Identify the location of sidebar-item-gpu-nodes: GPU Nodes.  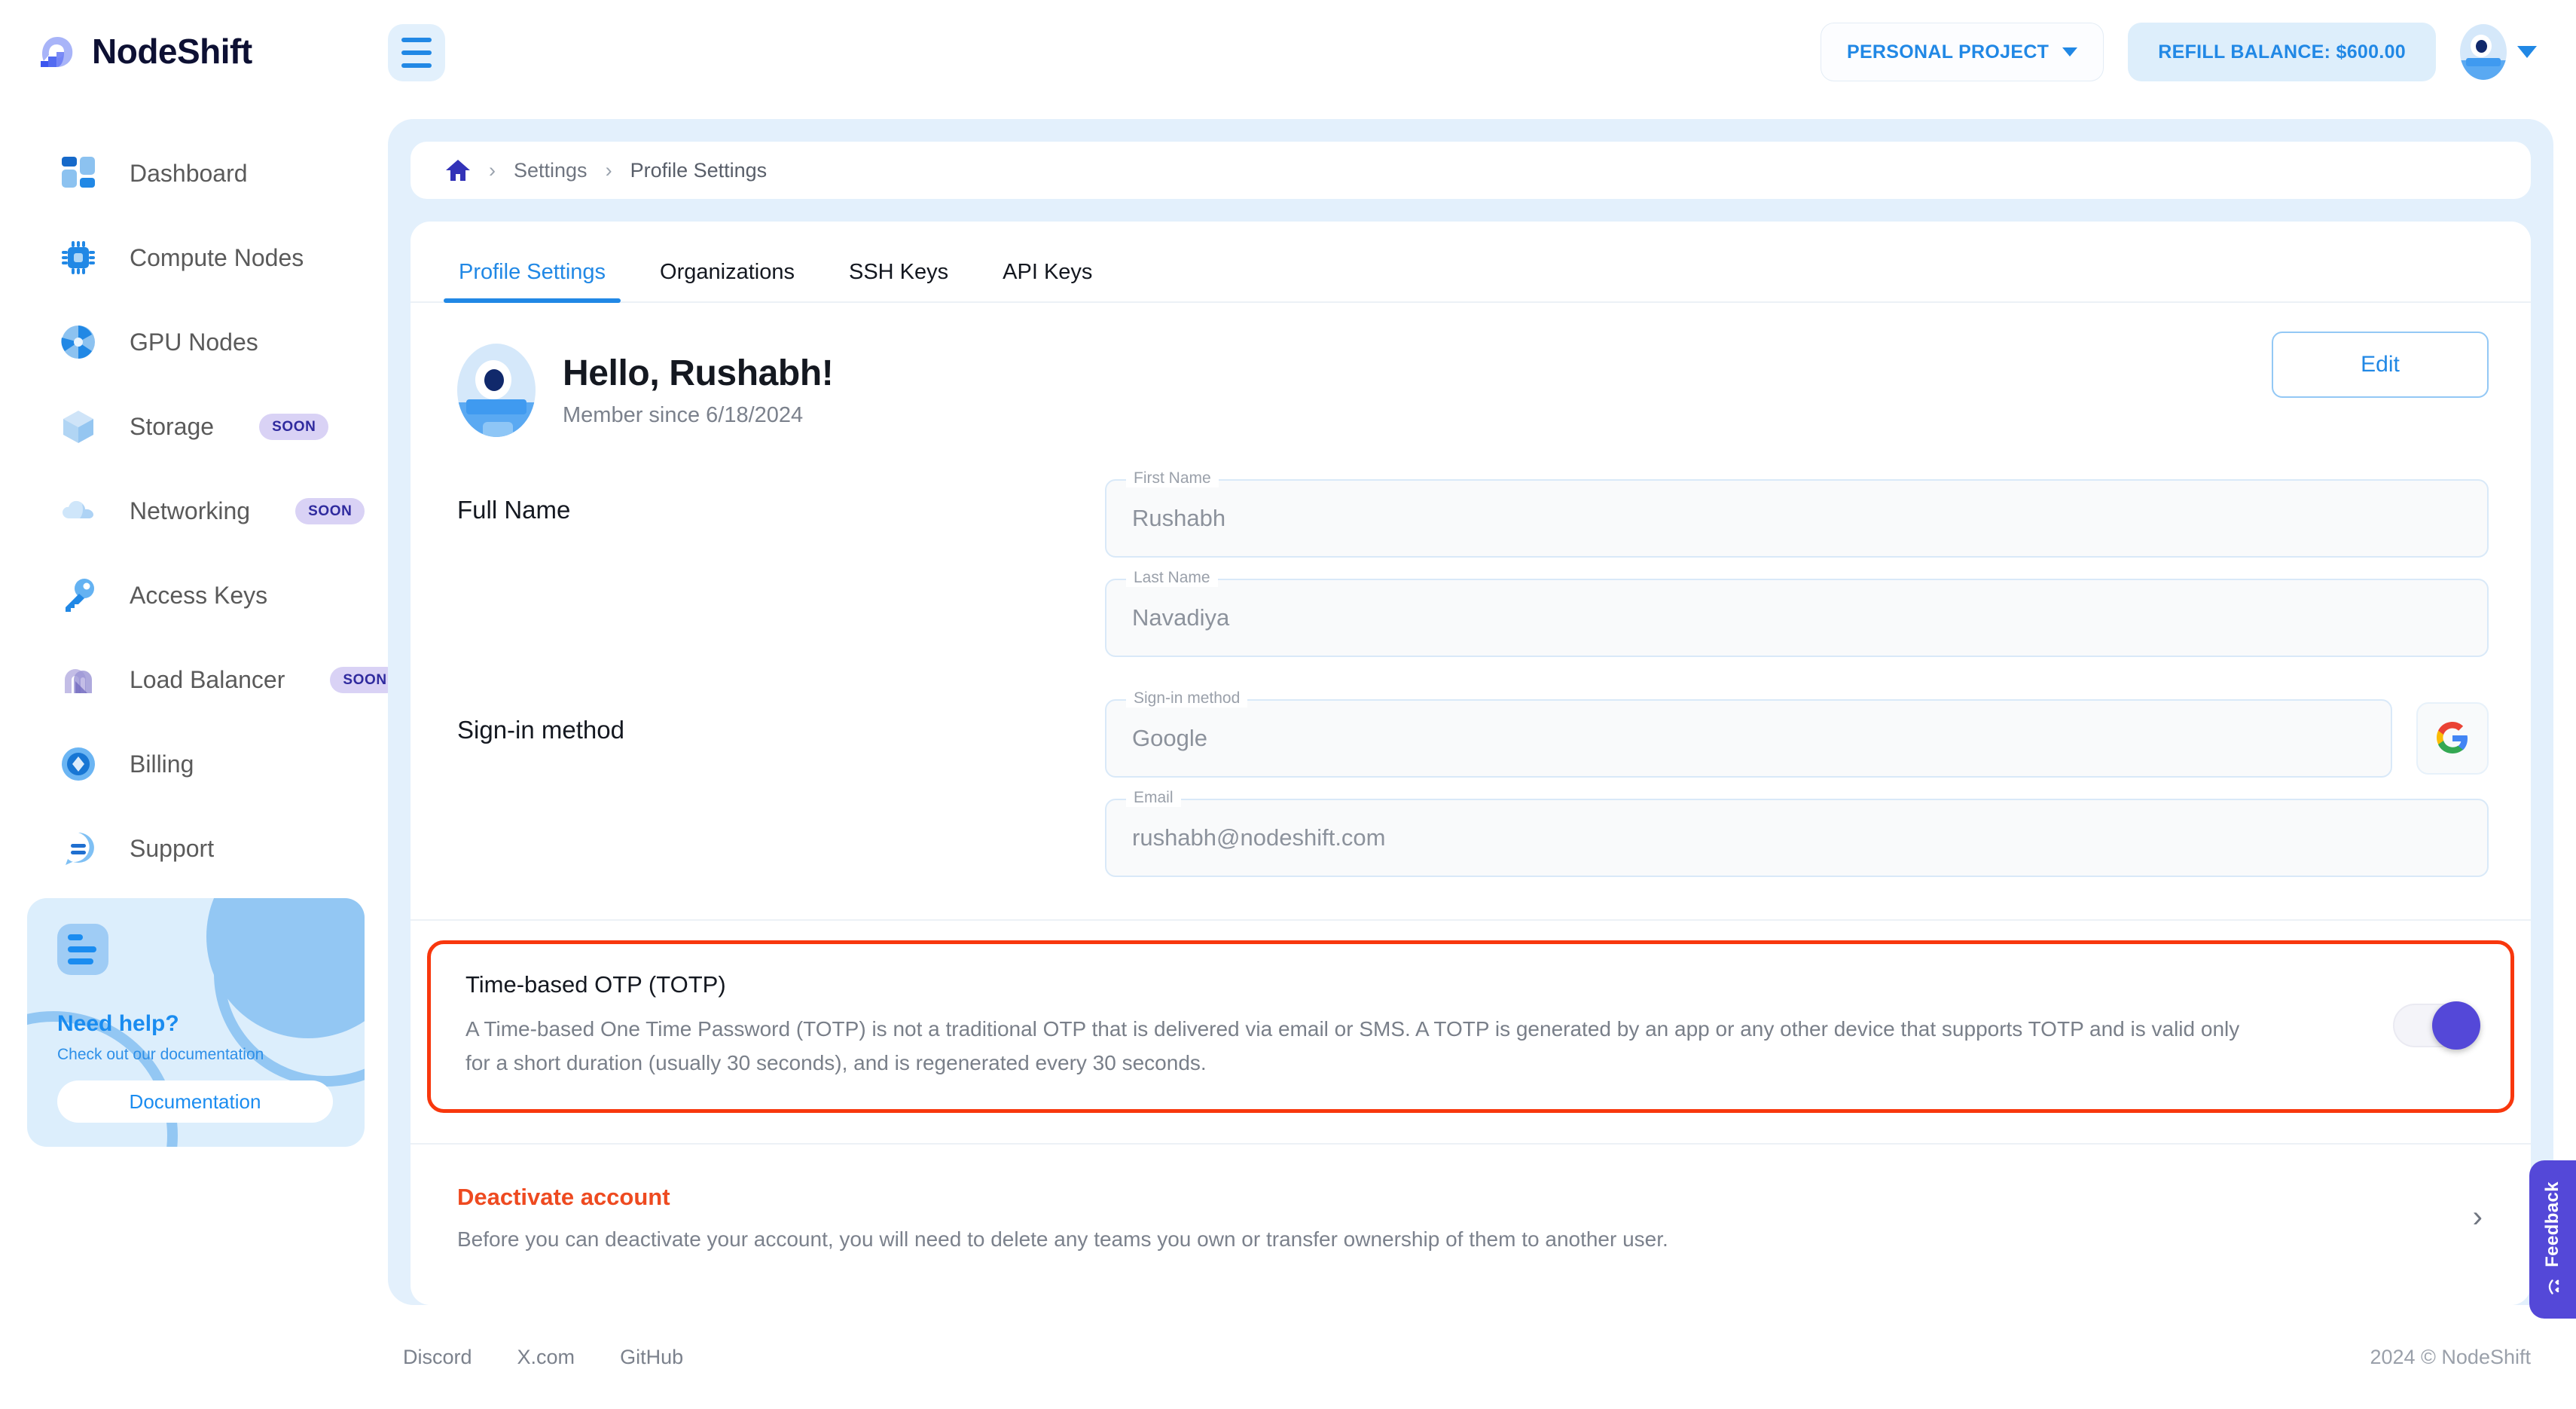
(183, 342).